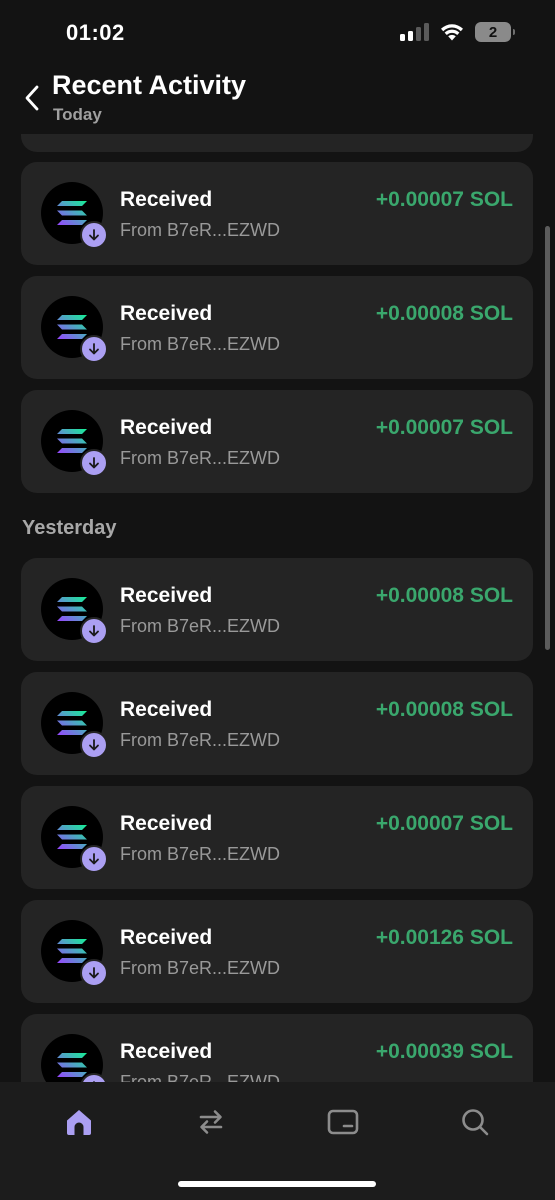 This screenshot has height=1200, width=555. What do you see at coordinates (277, 143) in the screenshot?
I see `transaction-card-partial` at bounding box center [277, 143].